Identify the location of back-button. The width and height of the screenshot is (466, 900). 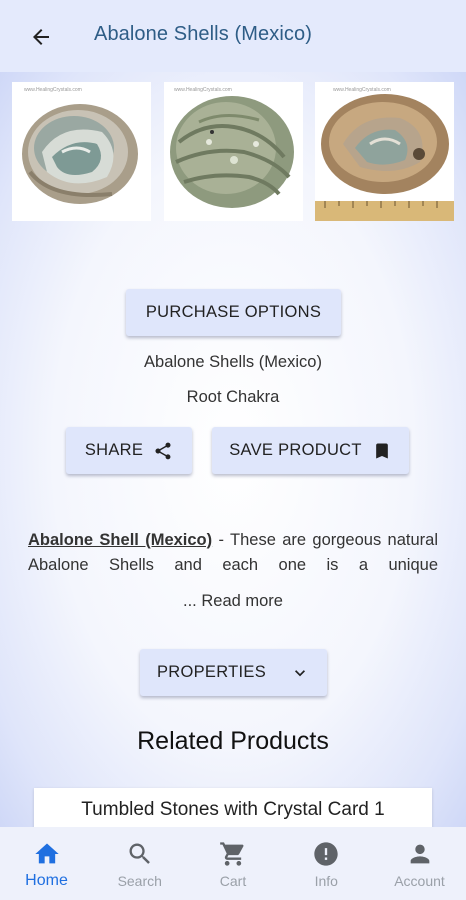
(41, 37).